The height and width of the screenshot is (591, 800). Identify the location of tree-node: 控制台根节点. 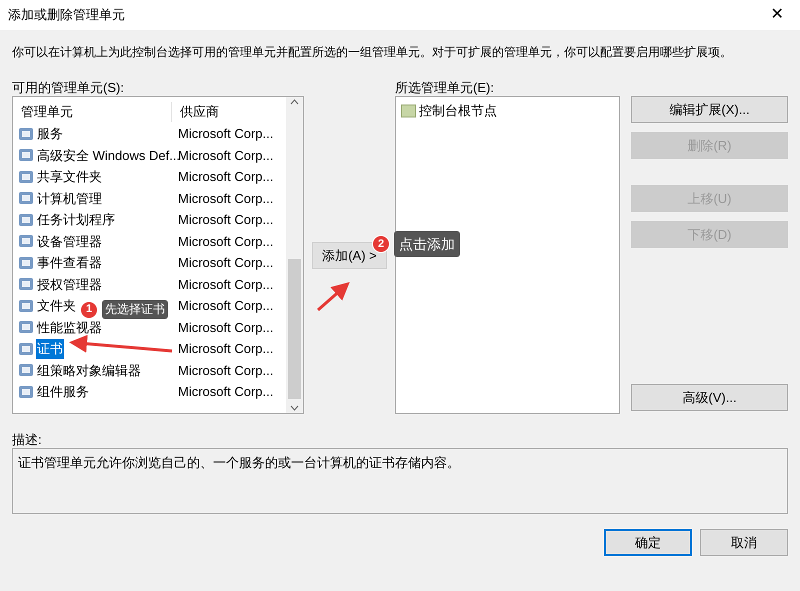
(458, 111).